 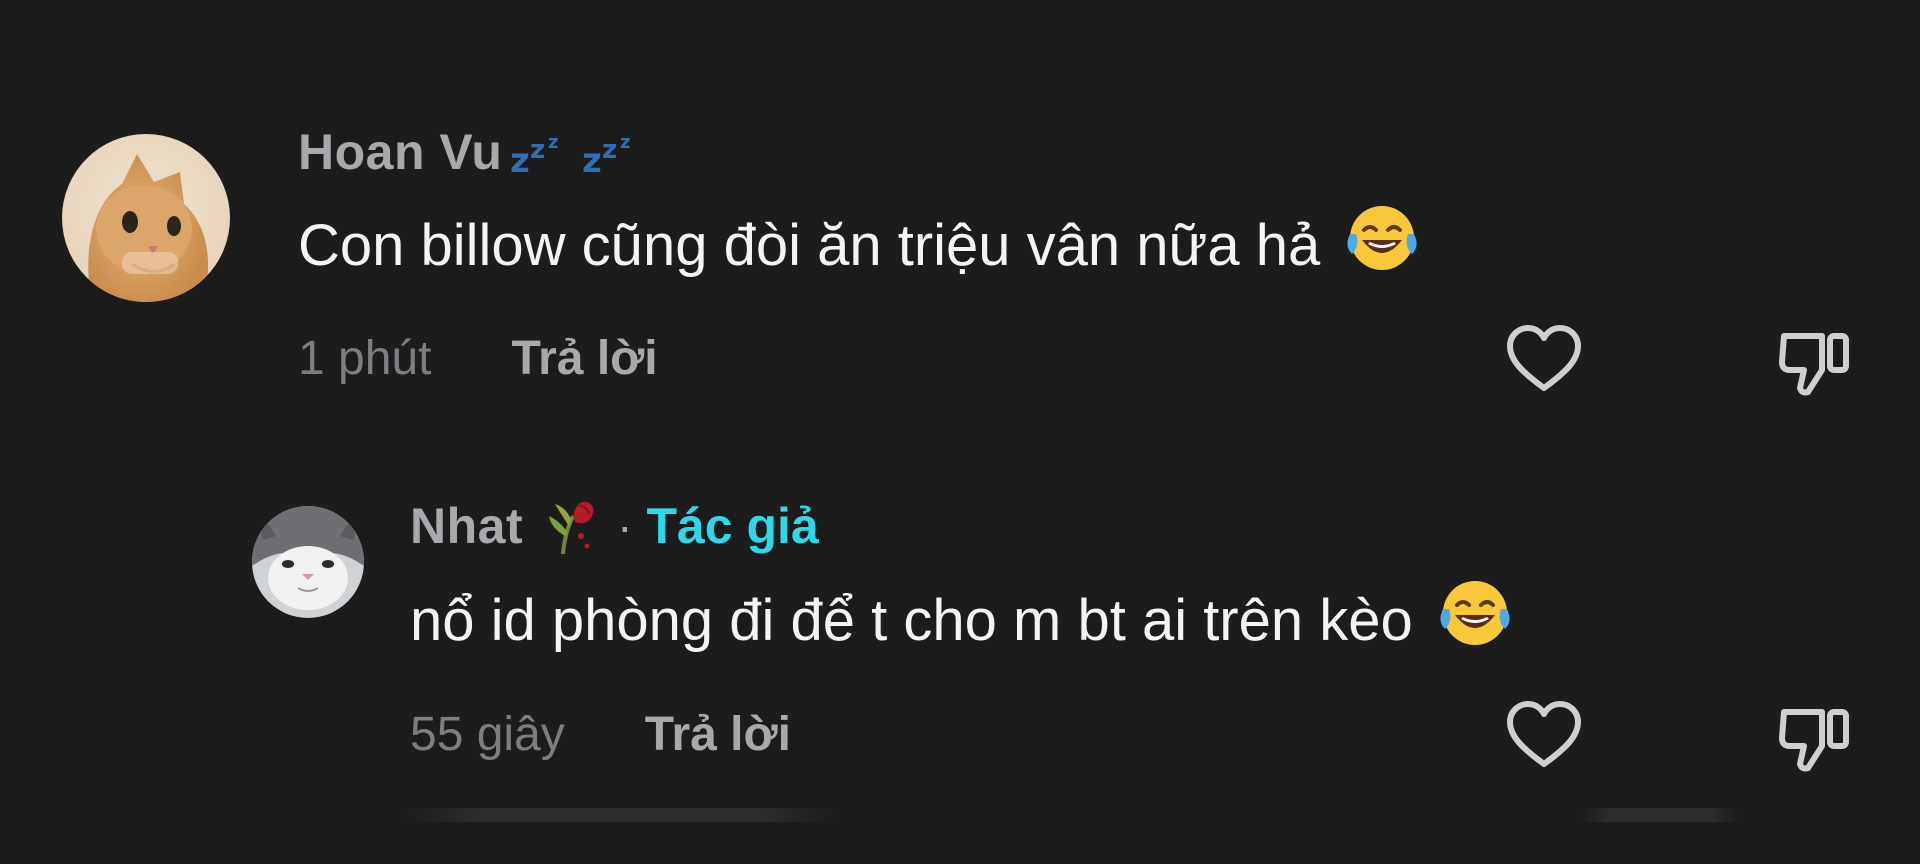 I want to click on comment-body: nổ id phòng đi để t cho m bt ai trên kèo, so click(x=911, y=620).